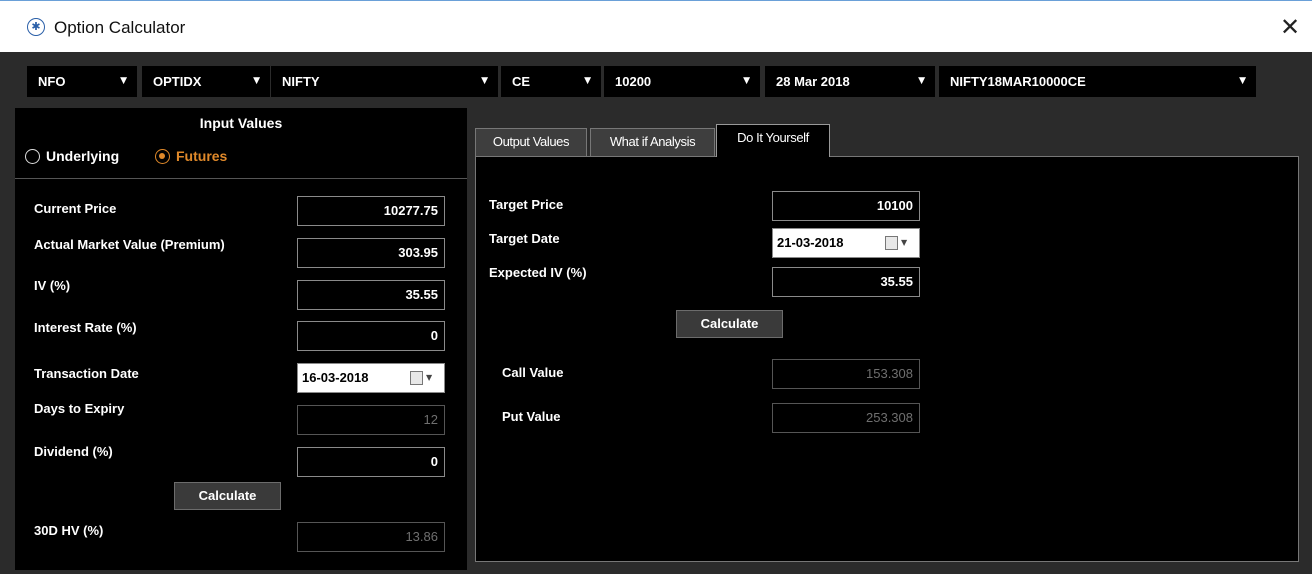 The image size is (1312, 574). What do you see at coordinates (371, 211) in the screenshot?
I see `current-price-field: 10277.75` at bounding box center [371, 211].